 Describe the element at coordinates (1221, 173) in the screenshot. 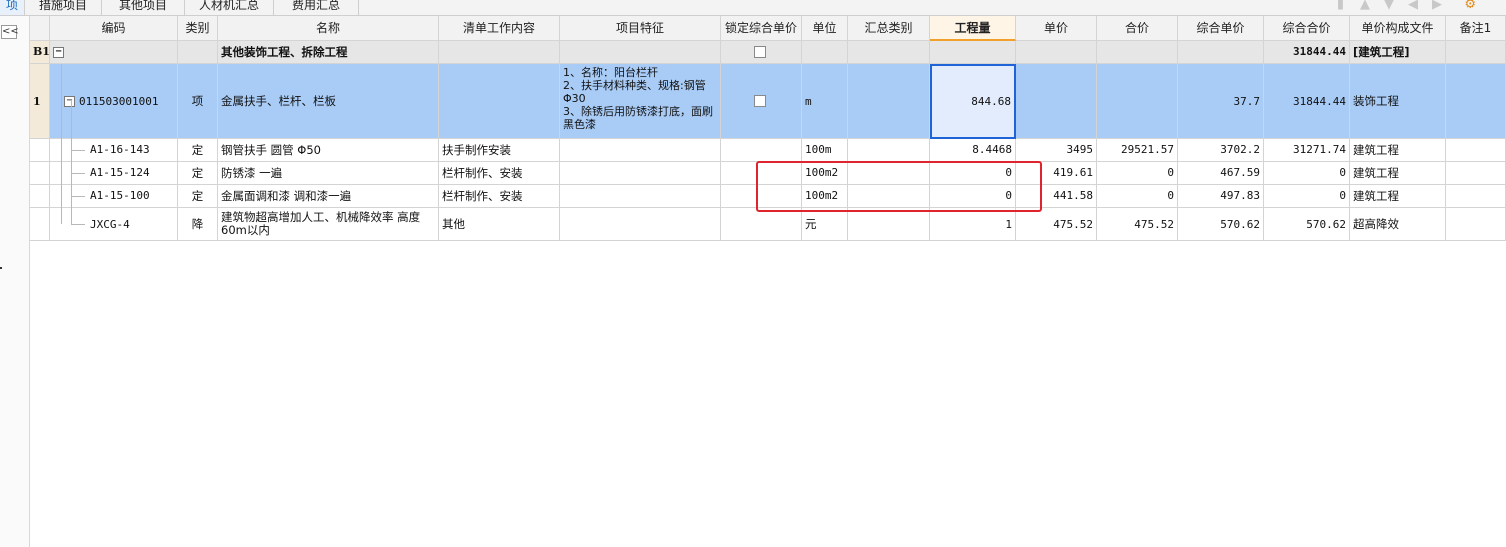

I see `sub-composite-price: 467.59` at that location.